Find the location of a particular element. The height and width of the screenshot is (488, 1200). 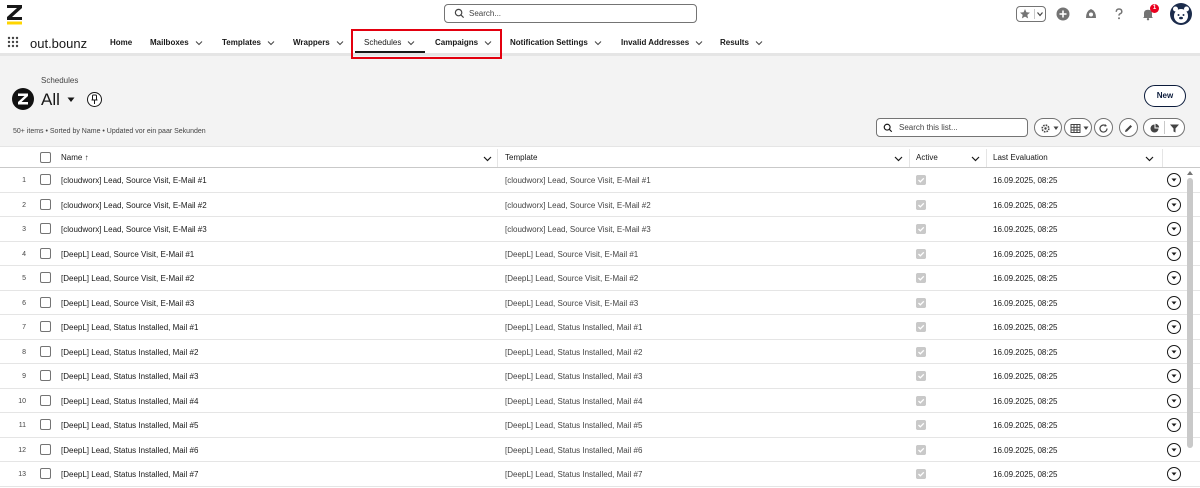

template-link: [DeepL] Lead, Status Installed, Mail #6 is located at coordinates (573, 450).